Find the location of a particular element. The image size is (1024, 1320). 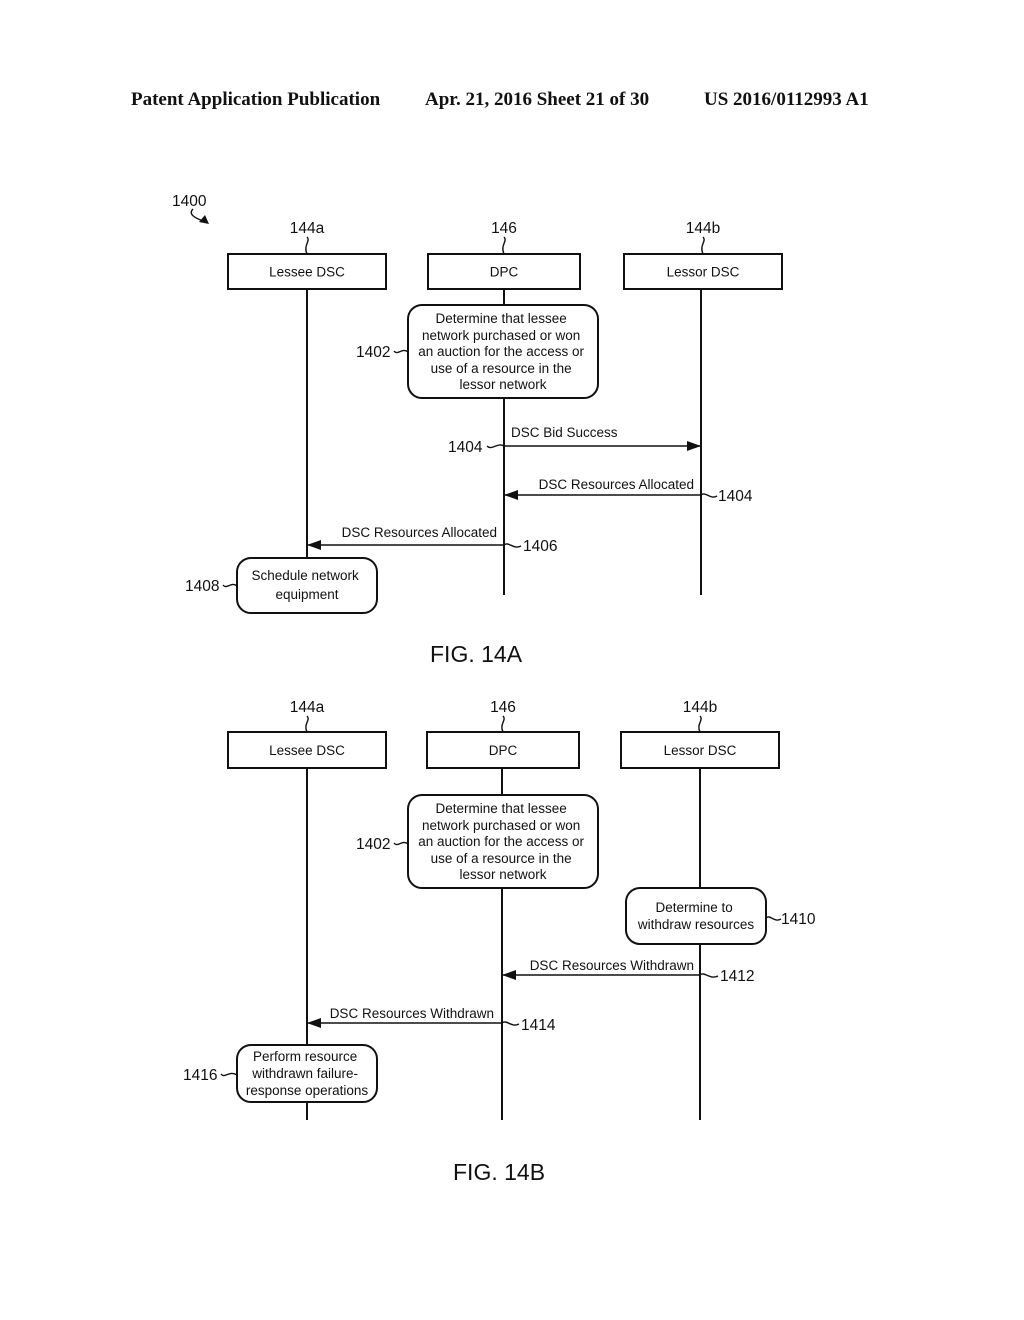

diagram-ref-label: 1400 is located at coordinates (189, 201).